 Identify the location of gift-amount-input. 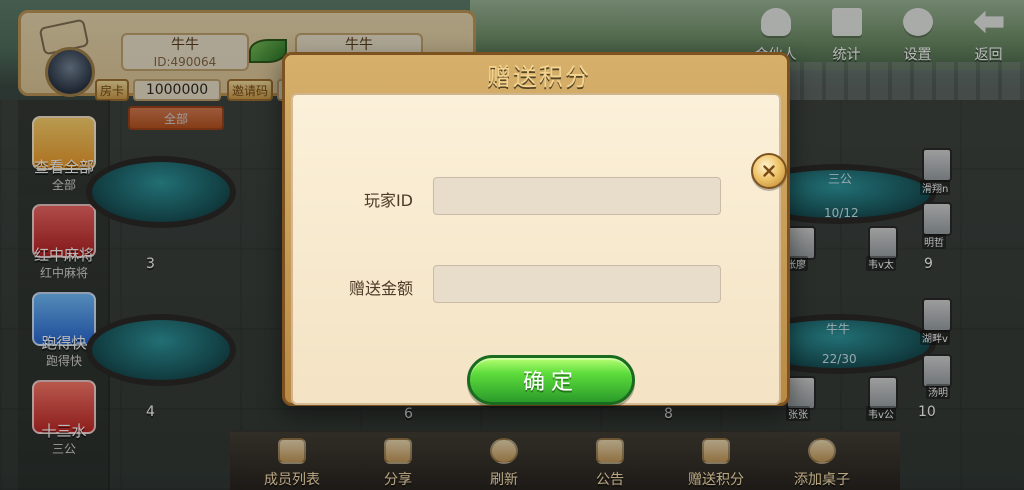
(577, 284).